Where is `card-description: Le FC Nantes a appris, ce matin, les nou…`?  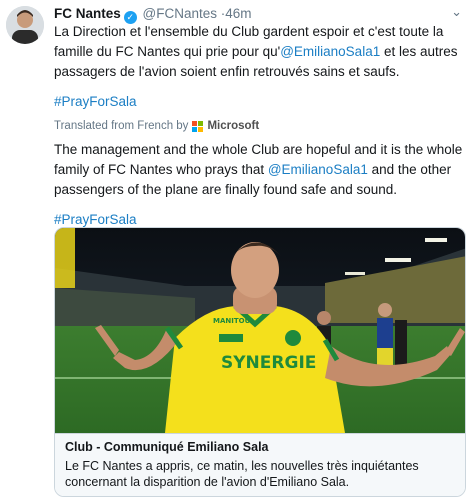 card-description: Le FC Nantes a appris, ce matin, les nou… is located at coordinates (242, 474).